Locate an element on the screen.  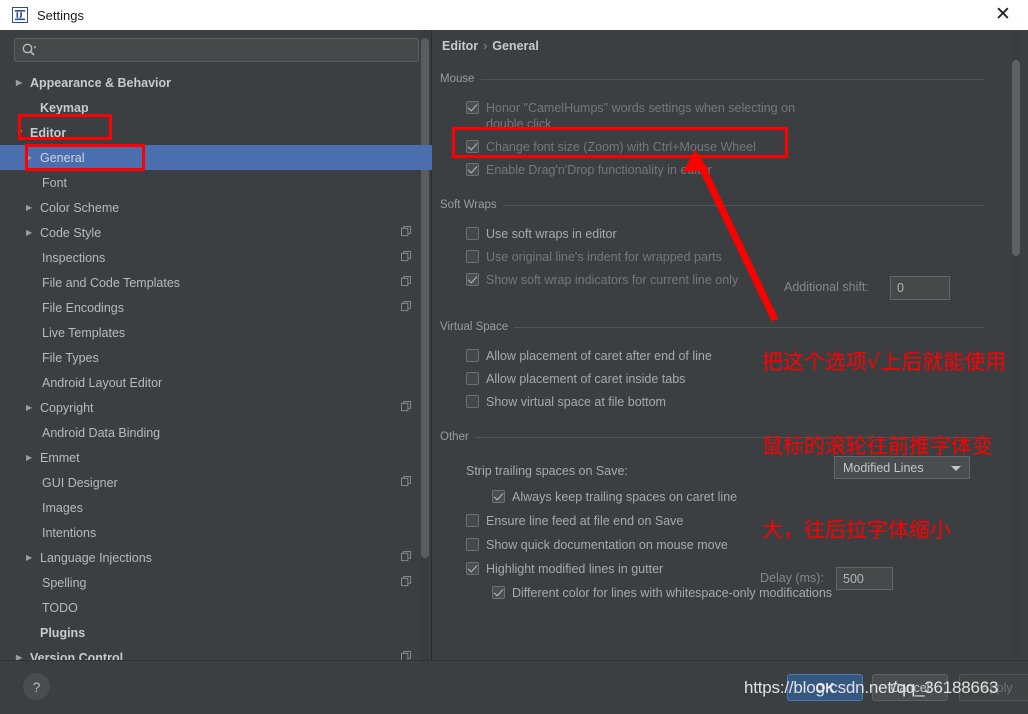
option-ensure-line-feed: Ensure line feed at file end on Save is located at coordinates (725, 521).